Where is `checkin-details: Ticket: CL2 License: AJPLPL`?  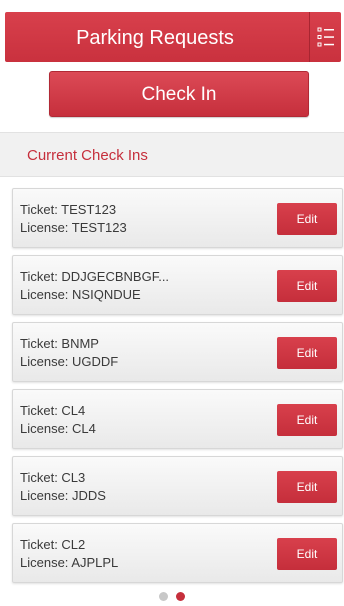
checkin-details: Ticket: CL2 License: AJPLPL is located at coordinates (69, 554).